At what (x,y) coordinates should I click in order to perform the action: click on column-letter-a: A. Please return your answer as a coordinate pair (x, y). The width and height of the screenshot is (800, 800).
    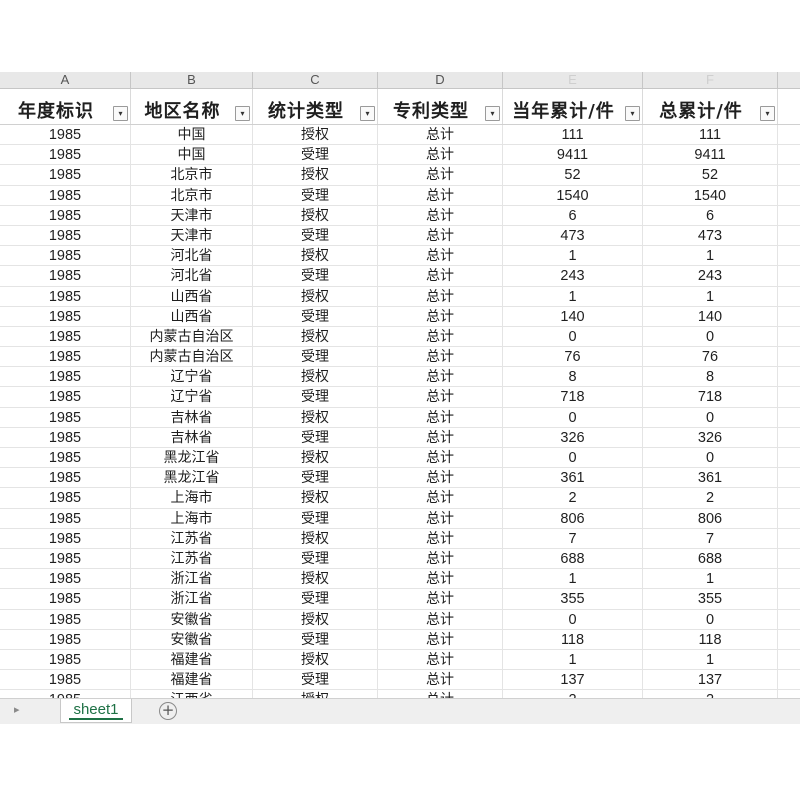
    Looking at the image, I should click on (65, 80).